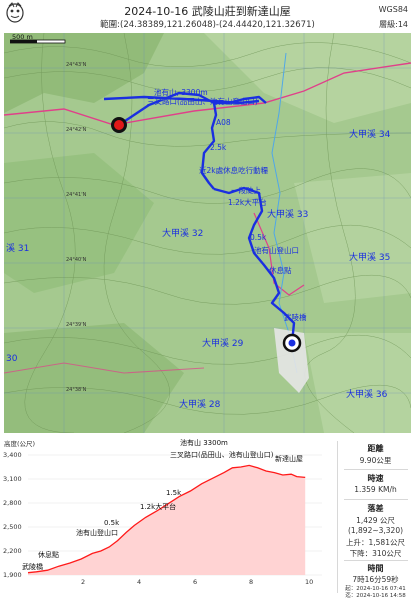 This screenshot has width=415, height=601. Describe the element at coordinates (369, 257) in the screenshot. I see `stream-label: 大甲溪 35` at that location.